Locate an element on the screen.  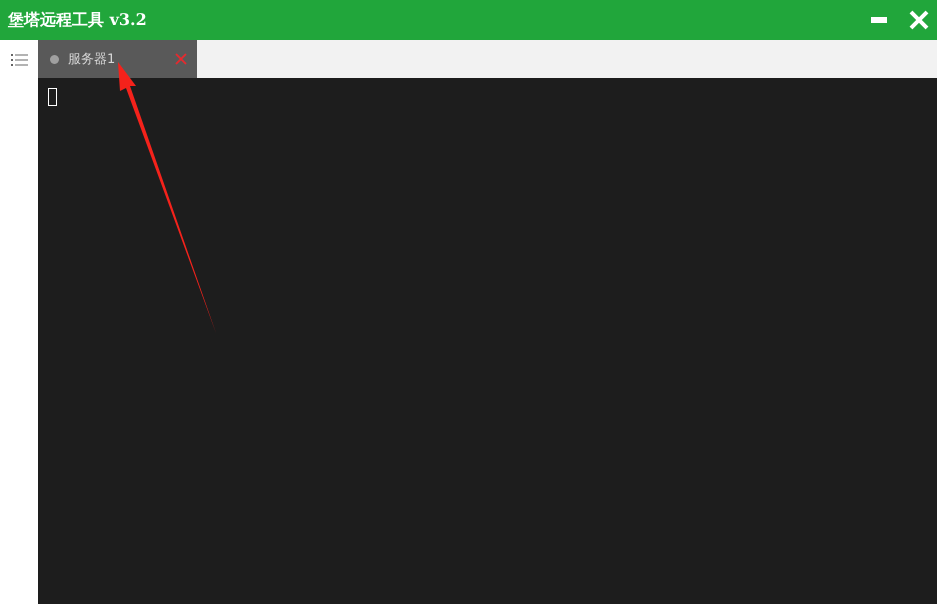
tab-label: 服务器1 is located at coordinates (92, 59).